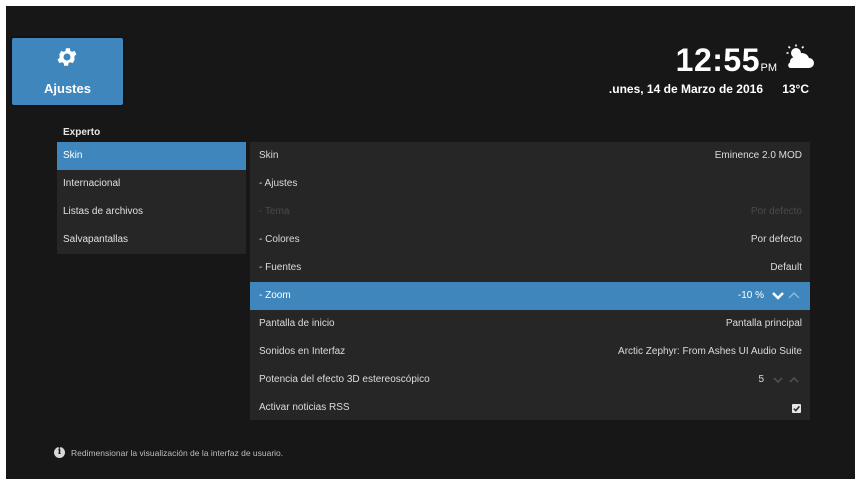 Image resolution: width=857 pixels, height=485 pixels. What do you see at coordinates (274, 211) in the screenshot?
I see `setting-label: - Tema` at bounding box center [274, 211].